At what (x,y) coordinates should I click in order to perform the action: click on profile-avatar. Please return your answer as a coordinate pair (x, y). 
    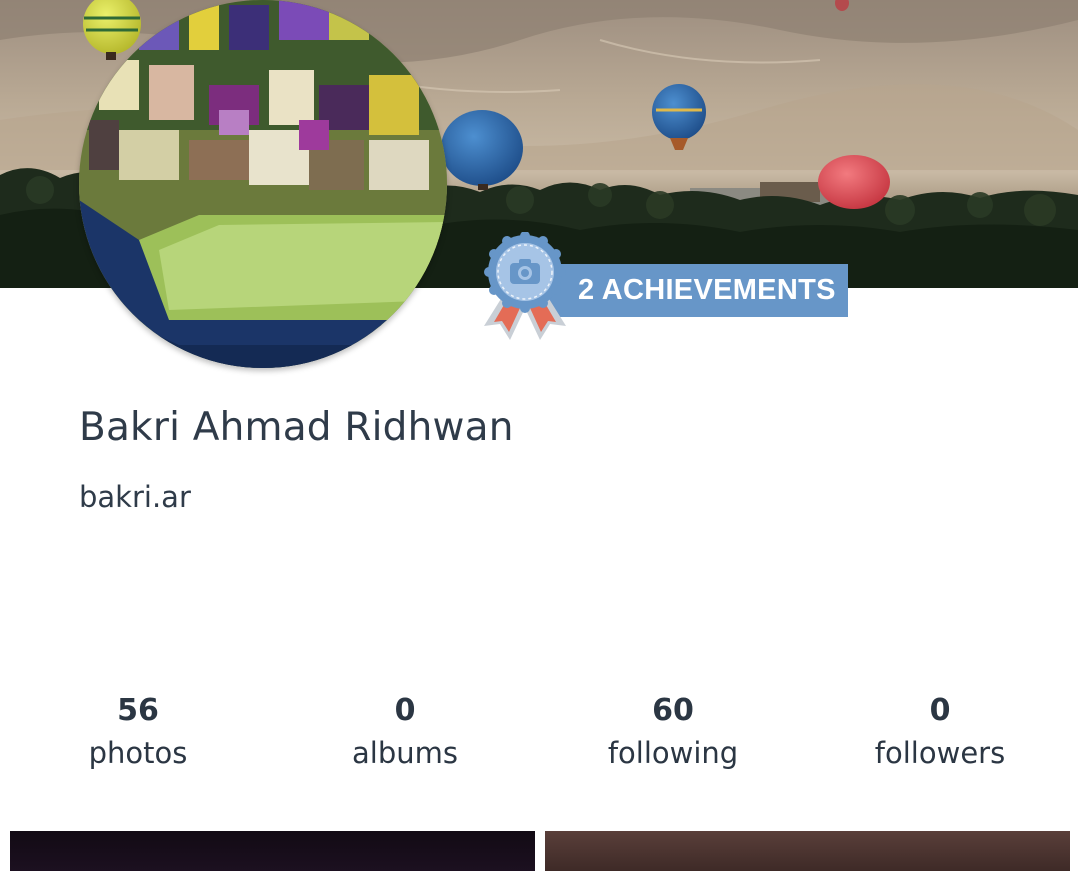
    Looking at the image, I should click on (263, 184).